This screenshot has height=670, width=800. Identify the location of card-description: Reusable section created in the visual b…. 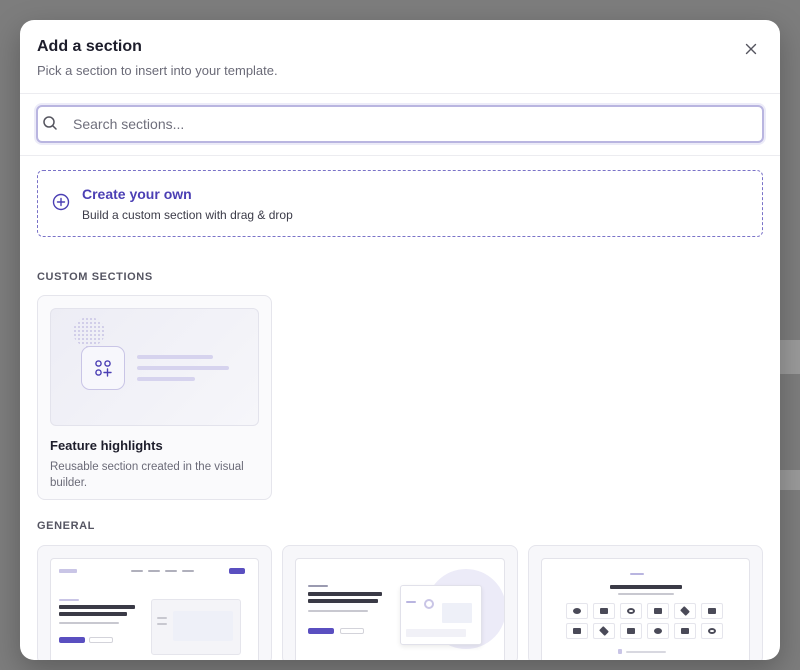
(147, 475).